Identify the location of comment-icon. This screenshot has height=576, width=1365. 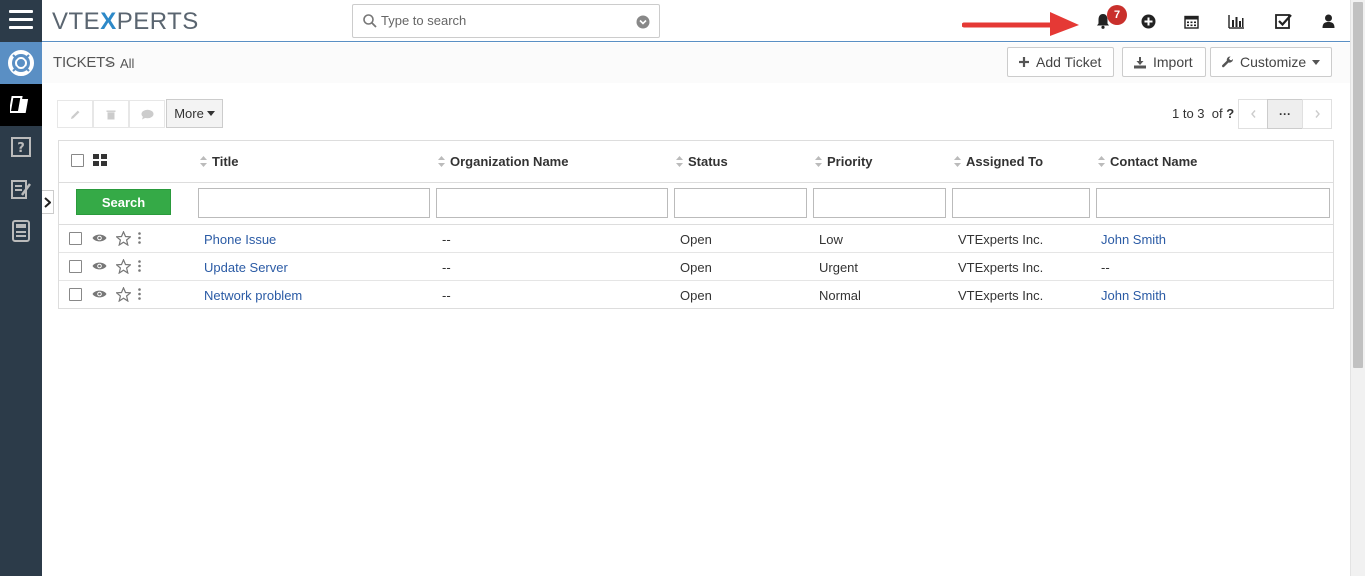
(147, 114).